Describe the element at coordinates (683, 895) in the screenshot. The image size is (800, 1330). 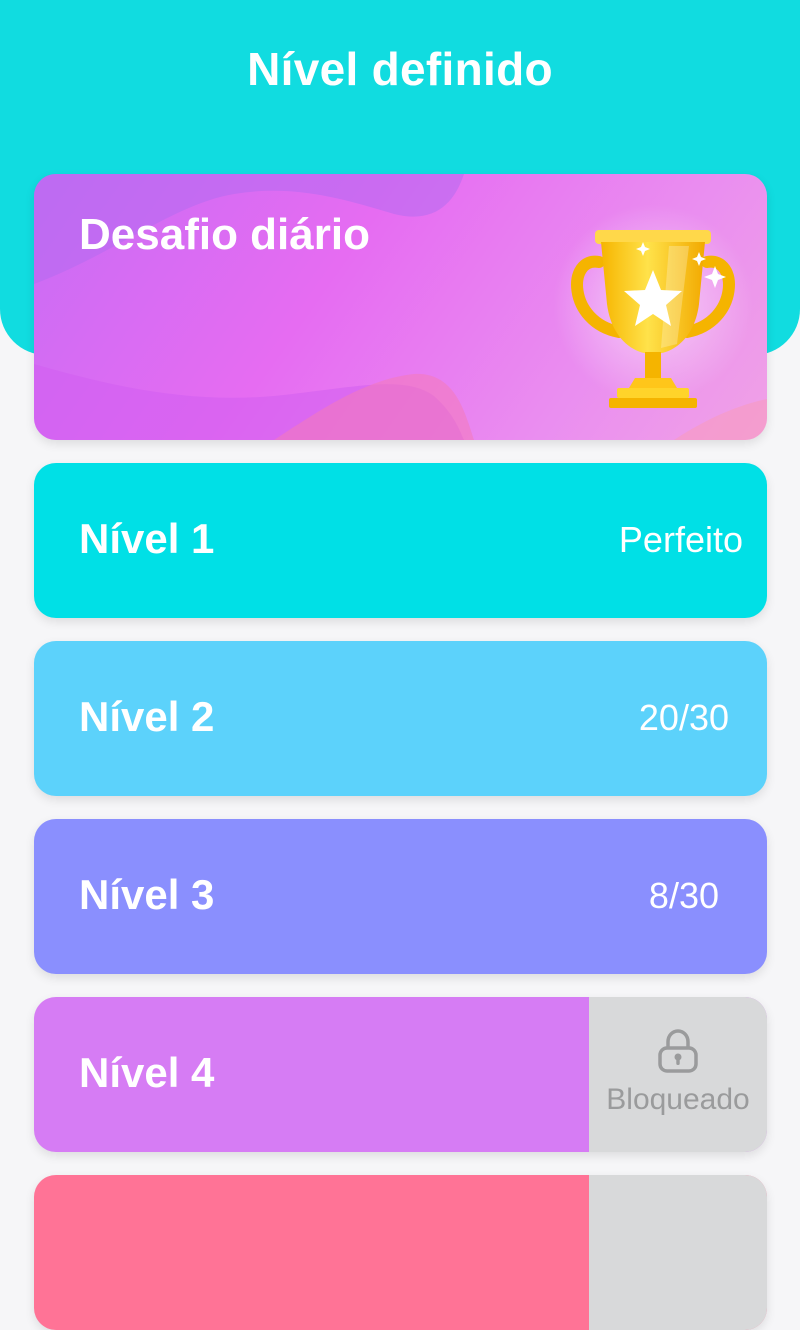
I see `level-3-progress: 8/30` at that location.